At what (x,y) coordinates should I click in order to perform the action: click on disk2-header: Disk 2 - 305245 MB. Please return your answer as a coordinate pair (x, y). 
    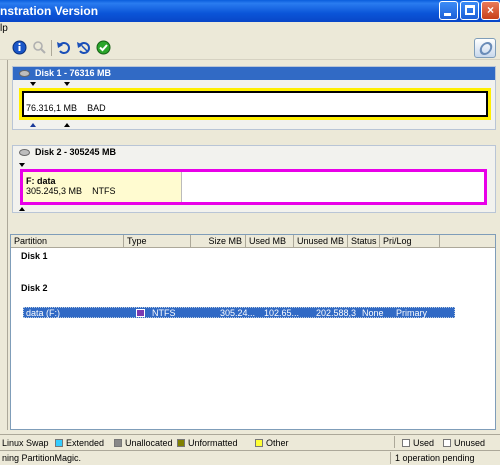
    Looking at the image, I should click on (254, 152).